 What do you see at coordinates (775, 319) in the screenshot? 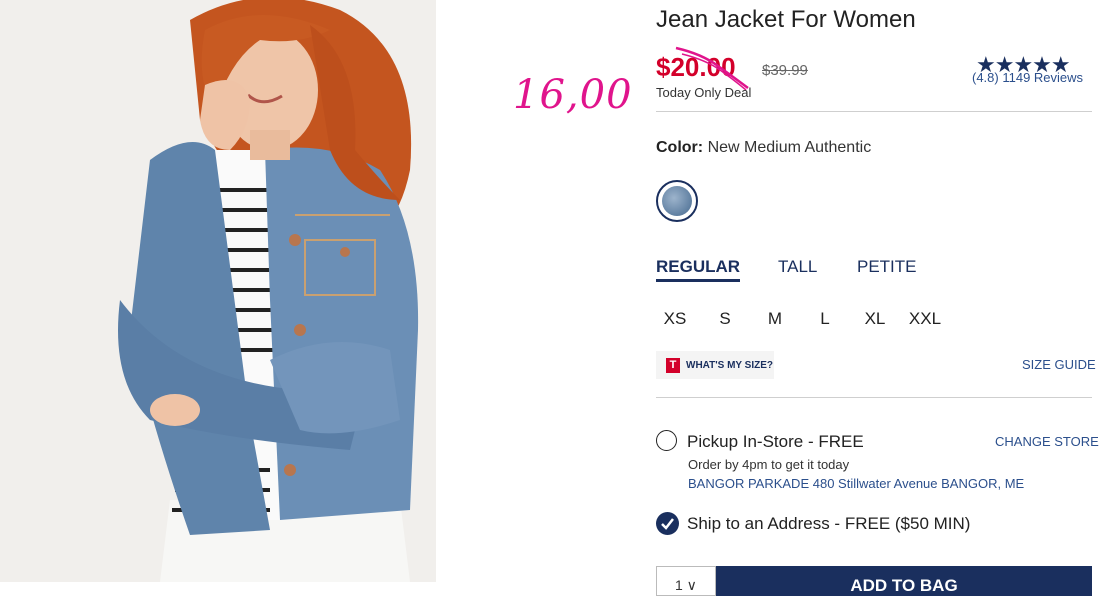
I see `size-option-m: M` at bounding box center [775, 319].